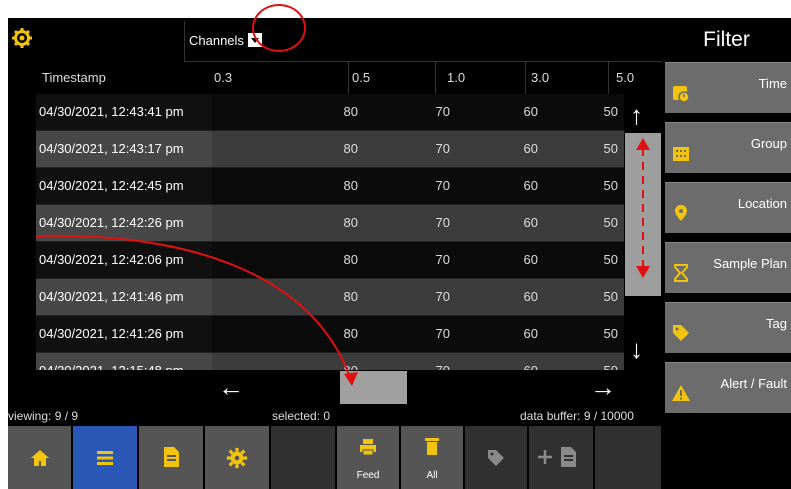  I want to click on row-timestamp: 04/30/2021, 12:15:48 pm, so click(125, 361).